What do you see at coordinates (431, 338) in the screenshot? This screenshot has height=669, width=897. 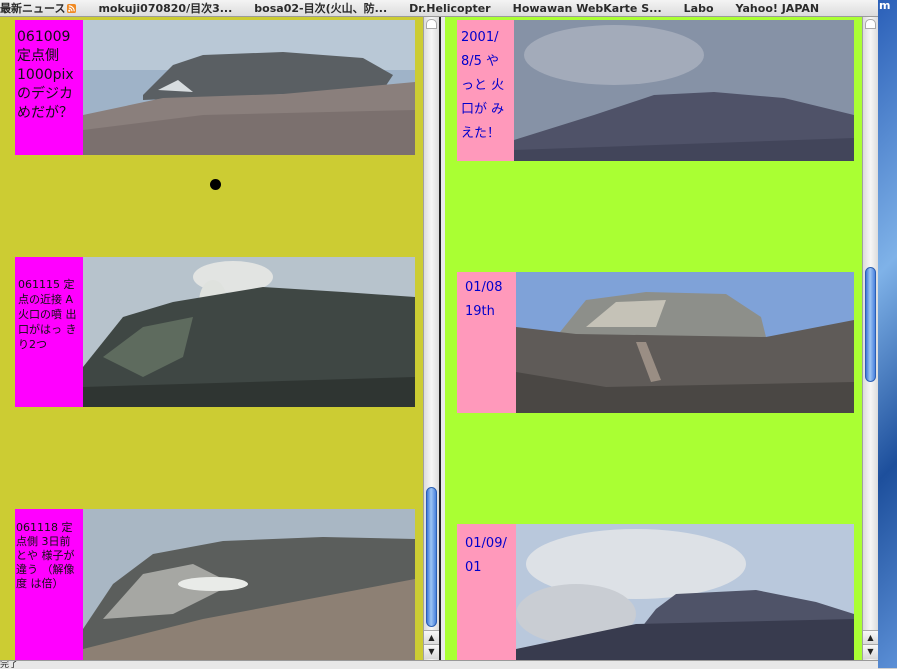 I see `left-scrollbar: ▲ ▼` at bounding box center [431, 338].